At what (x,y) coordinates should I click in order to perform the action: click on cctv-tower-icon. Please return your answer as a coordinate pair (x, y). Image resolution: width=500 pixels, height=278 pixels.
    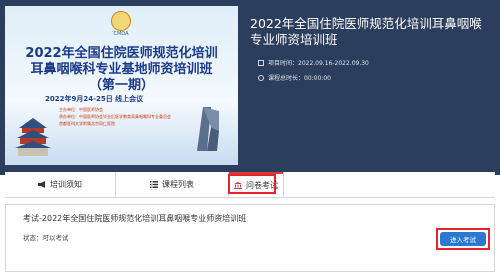
    Looking at the image, I should click on (208, 129).